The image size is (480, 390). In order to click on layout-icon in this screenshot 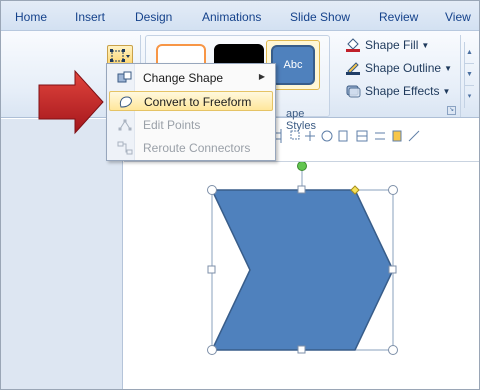, I will do `click(362, 136)`.